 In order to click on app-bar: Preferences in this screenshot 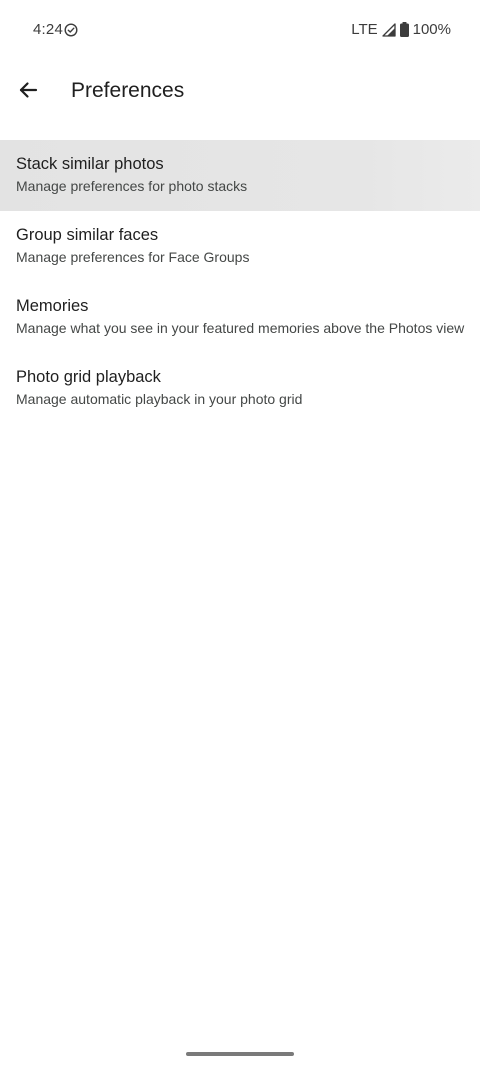, I will do `click(240, 92)`.